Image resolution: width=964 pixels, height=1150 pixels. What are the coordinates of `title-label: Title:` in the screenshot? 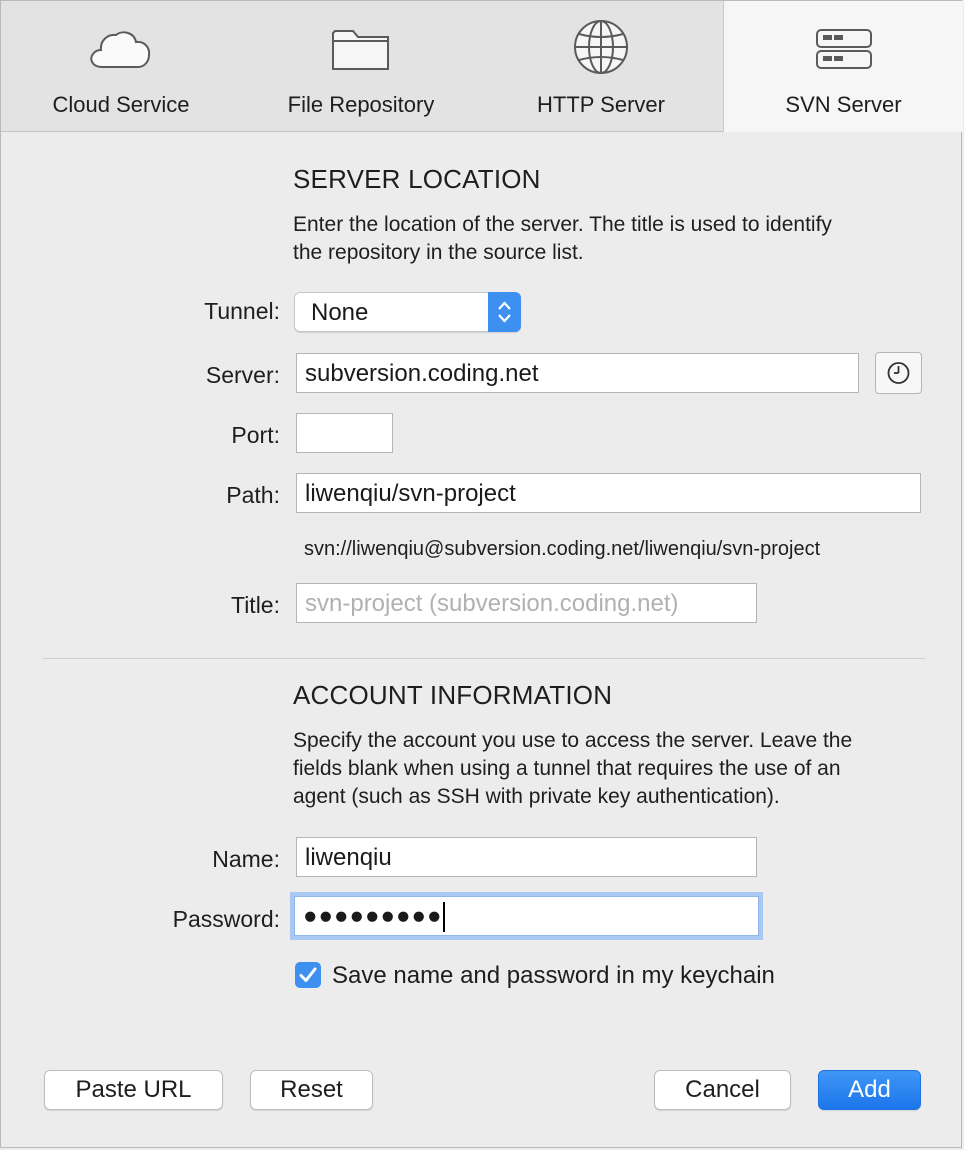 It's located at (255, 605).